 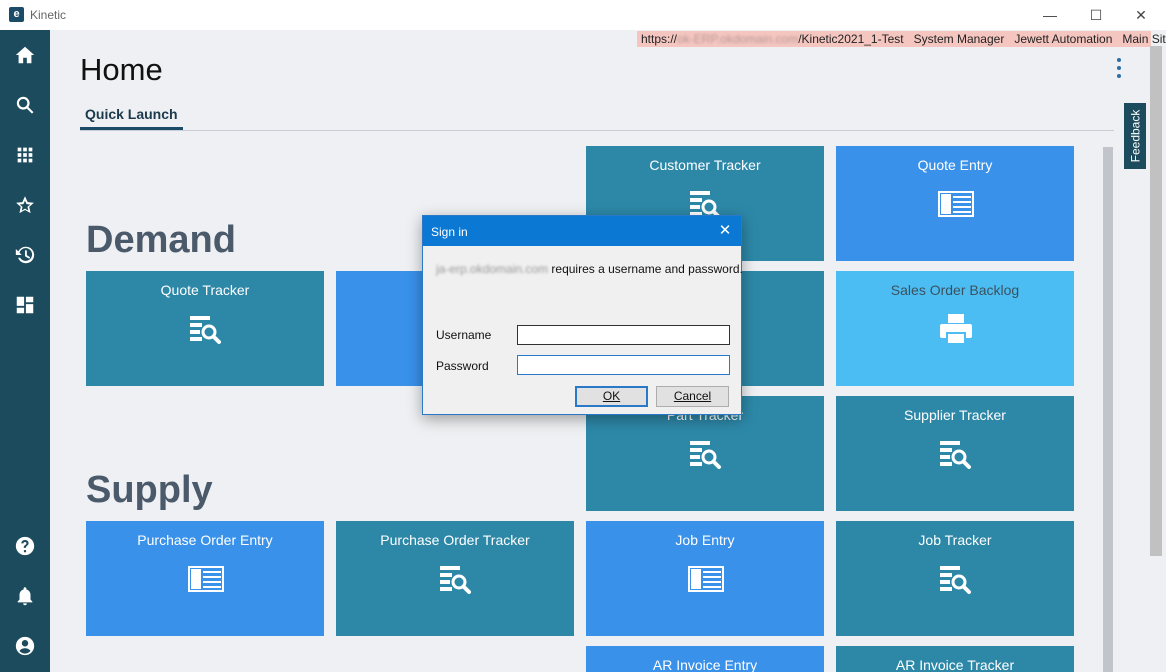 What do you see at coordinates (1144, 39) in the screenshot?
I see `current-site: Main Site` at bounding box center [1144, 39].